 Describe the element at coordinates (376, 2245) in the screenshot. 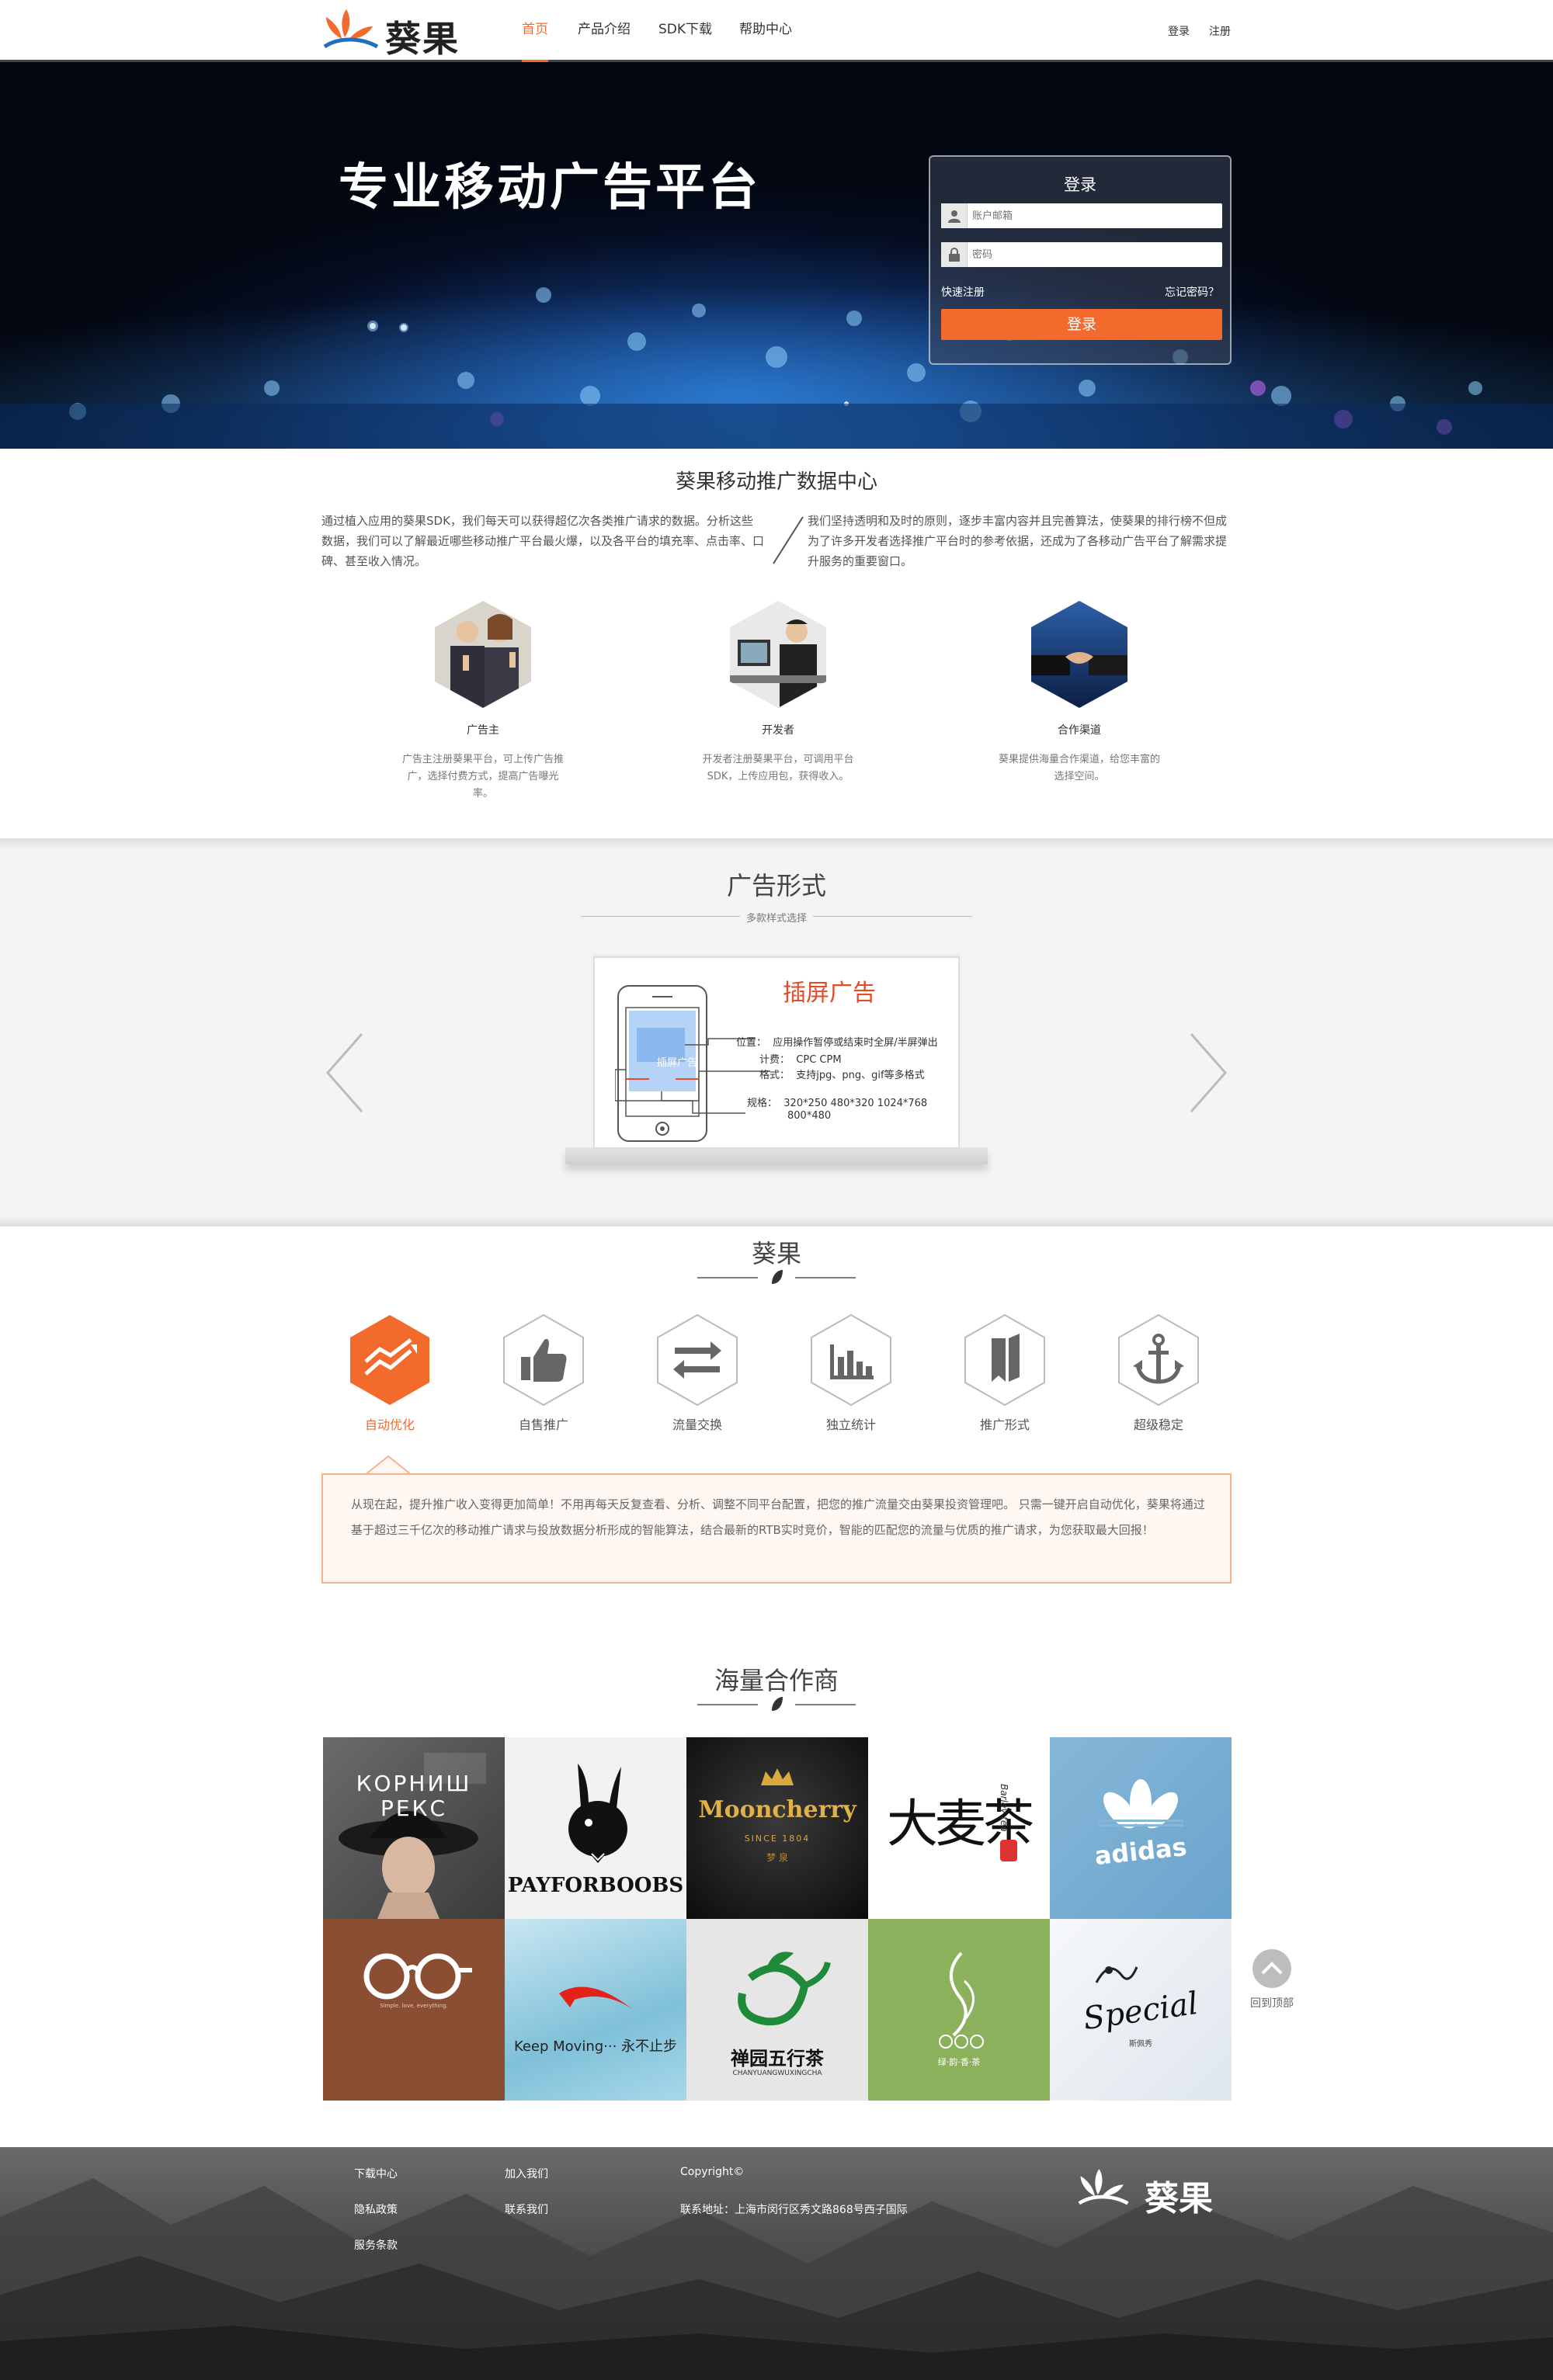

I see `footer-terms-of-service: 服务条款` at that location.